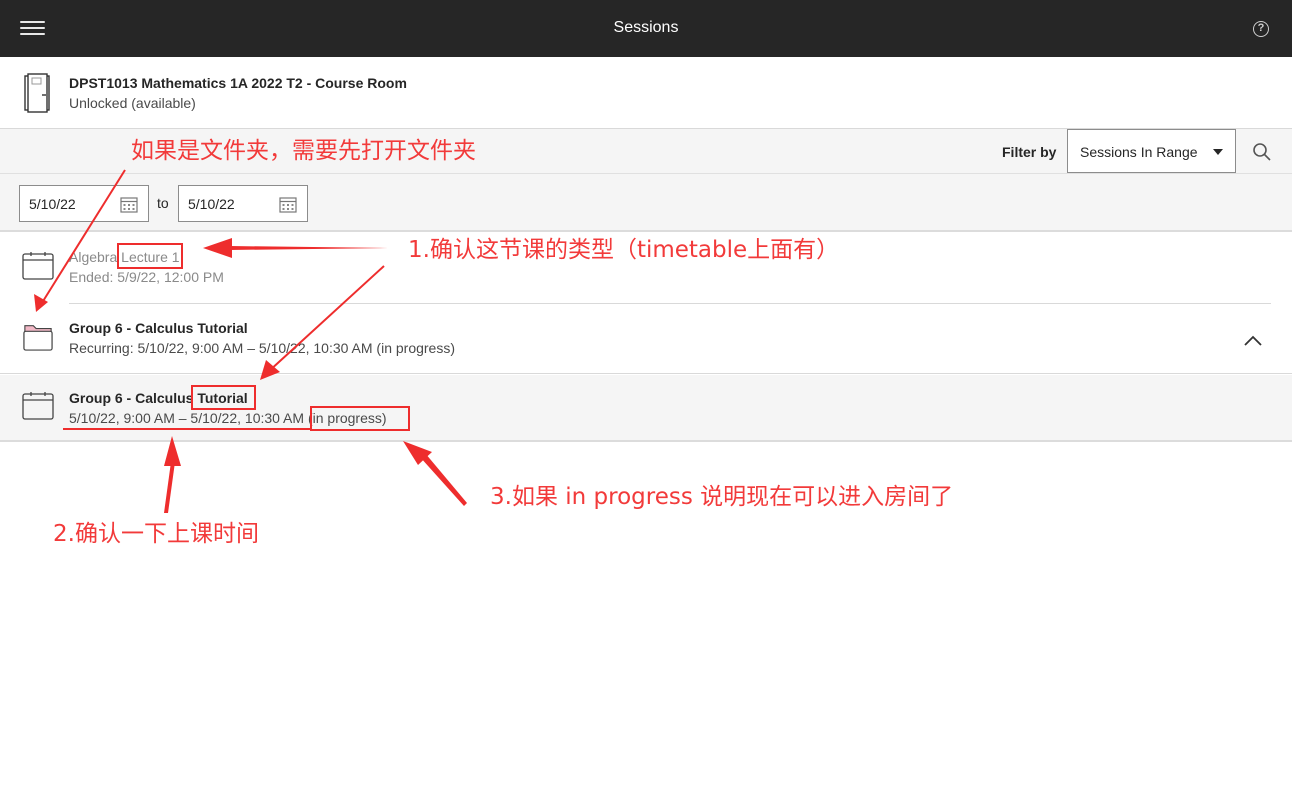 Image resolution: width=1292 pixels, height=789 pixels. I want to click on filter-select: Sessions In Range, so click(1151, 151).